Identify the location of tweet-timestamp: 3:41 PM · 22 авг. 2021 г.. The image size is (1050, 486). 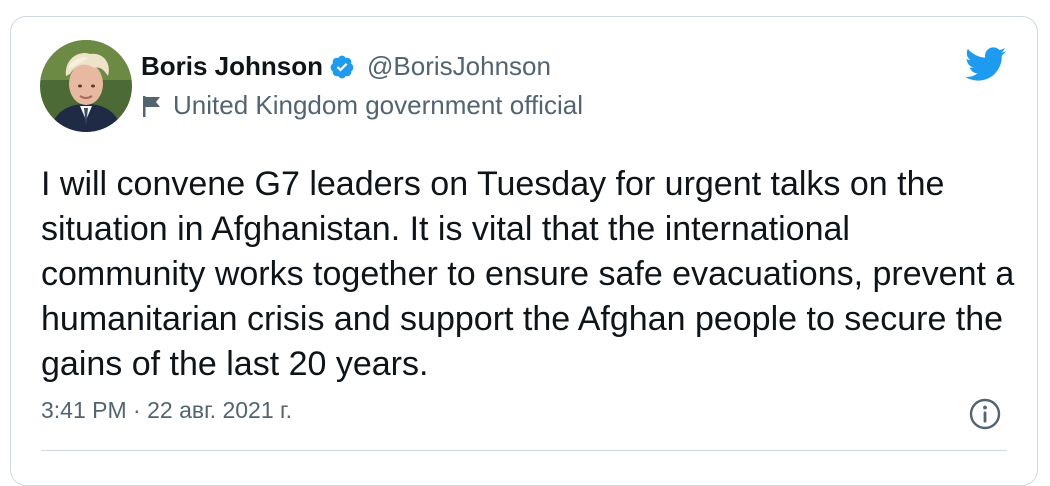
(166, 410).